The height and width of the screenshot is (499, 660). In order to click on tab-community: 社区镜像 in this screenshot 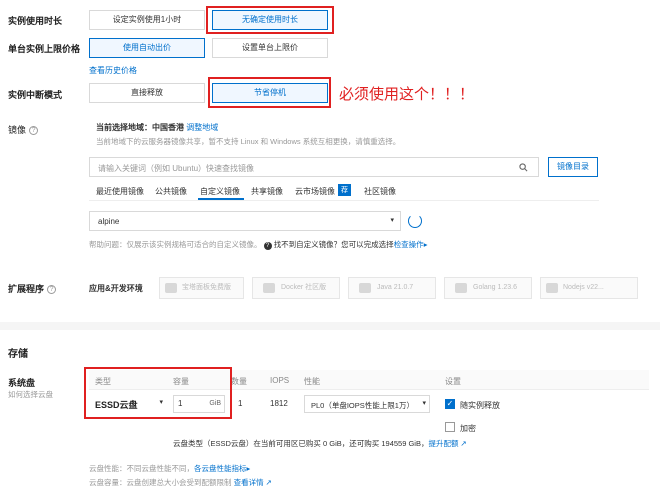, I will do `click(380, 191)`.